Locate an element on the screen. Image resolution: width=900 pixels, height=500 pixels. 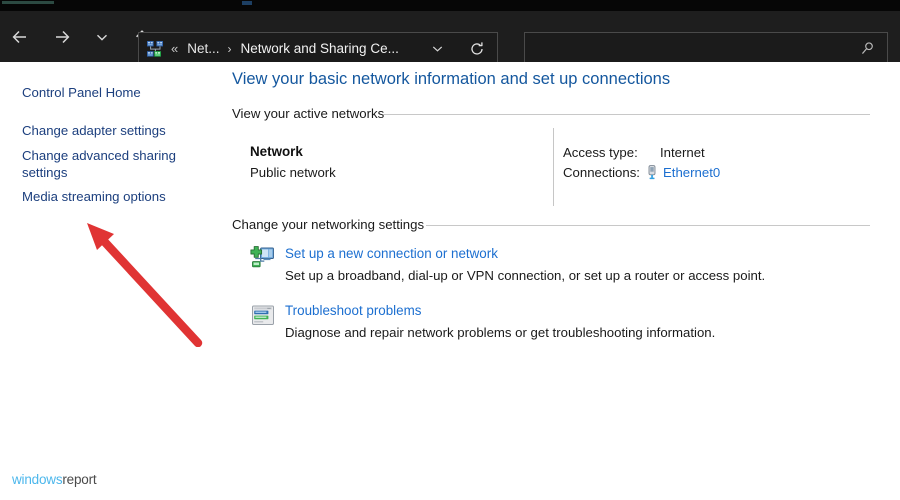
refresh-icon is located at coordinates (477, 48).